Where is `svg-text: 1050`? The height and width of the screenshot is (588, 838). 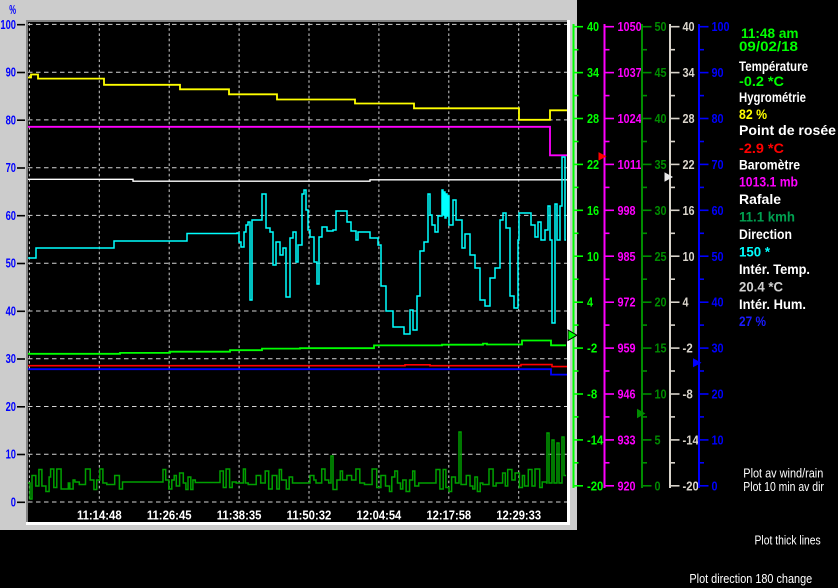 svg-text: 1050 is located at coordinates (630, 26).